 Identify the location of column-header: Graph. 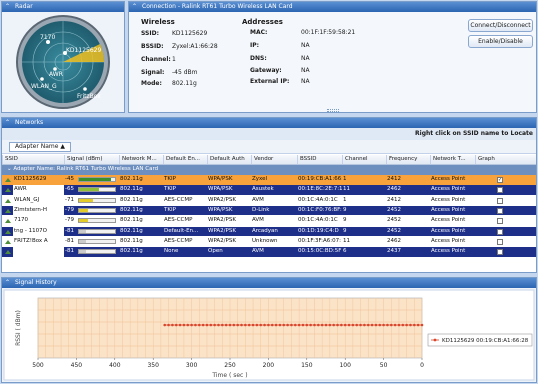
(505, 159).